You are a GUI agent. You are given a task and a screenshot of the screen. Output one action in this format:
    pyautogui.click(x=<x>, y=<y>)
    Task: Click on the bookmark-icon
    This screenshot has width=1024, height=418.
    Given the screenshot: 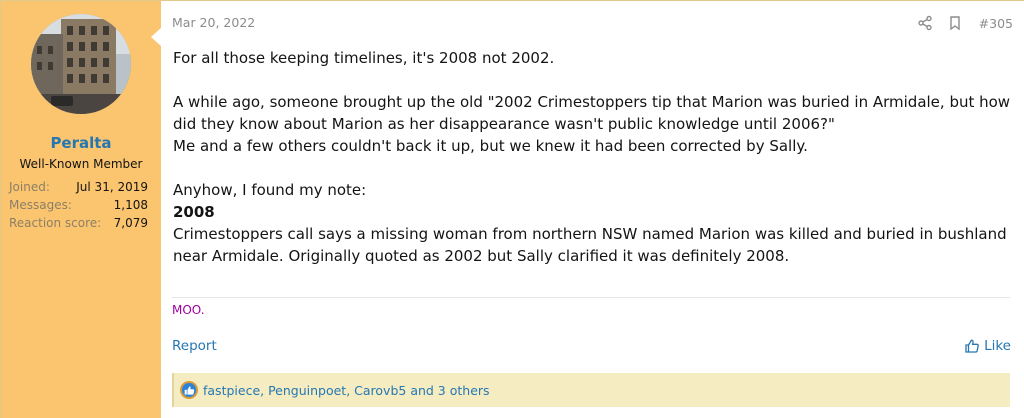 What is the action you would take?
    pyautogui.click(x=955, y=23)
    